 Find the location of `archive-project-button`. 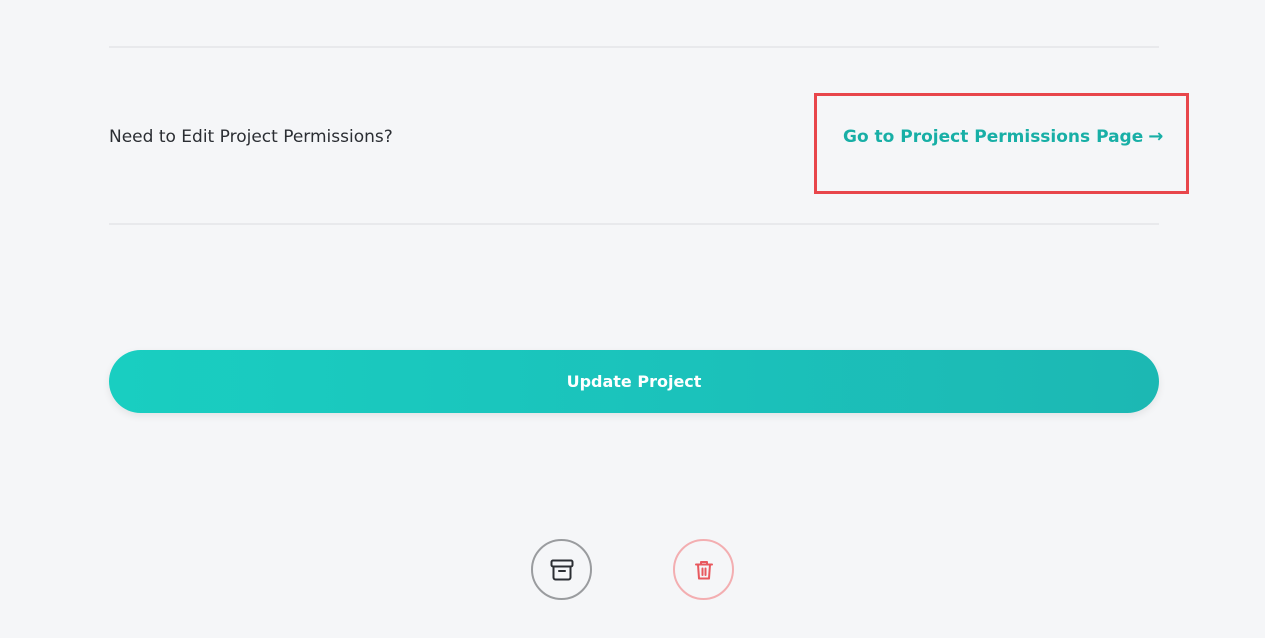

archive-project-button is located at coordinates (561, 569).